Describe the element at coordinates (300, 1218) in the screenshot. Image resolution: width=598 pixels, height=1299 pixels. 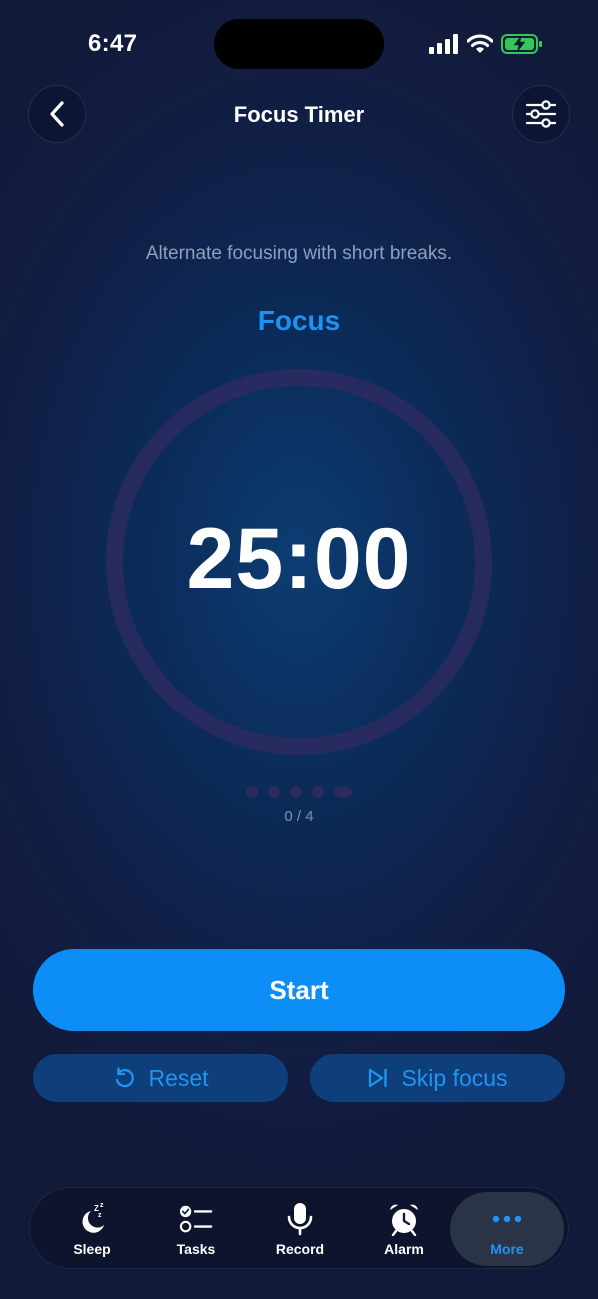
I see `microphone-icon` at that location.